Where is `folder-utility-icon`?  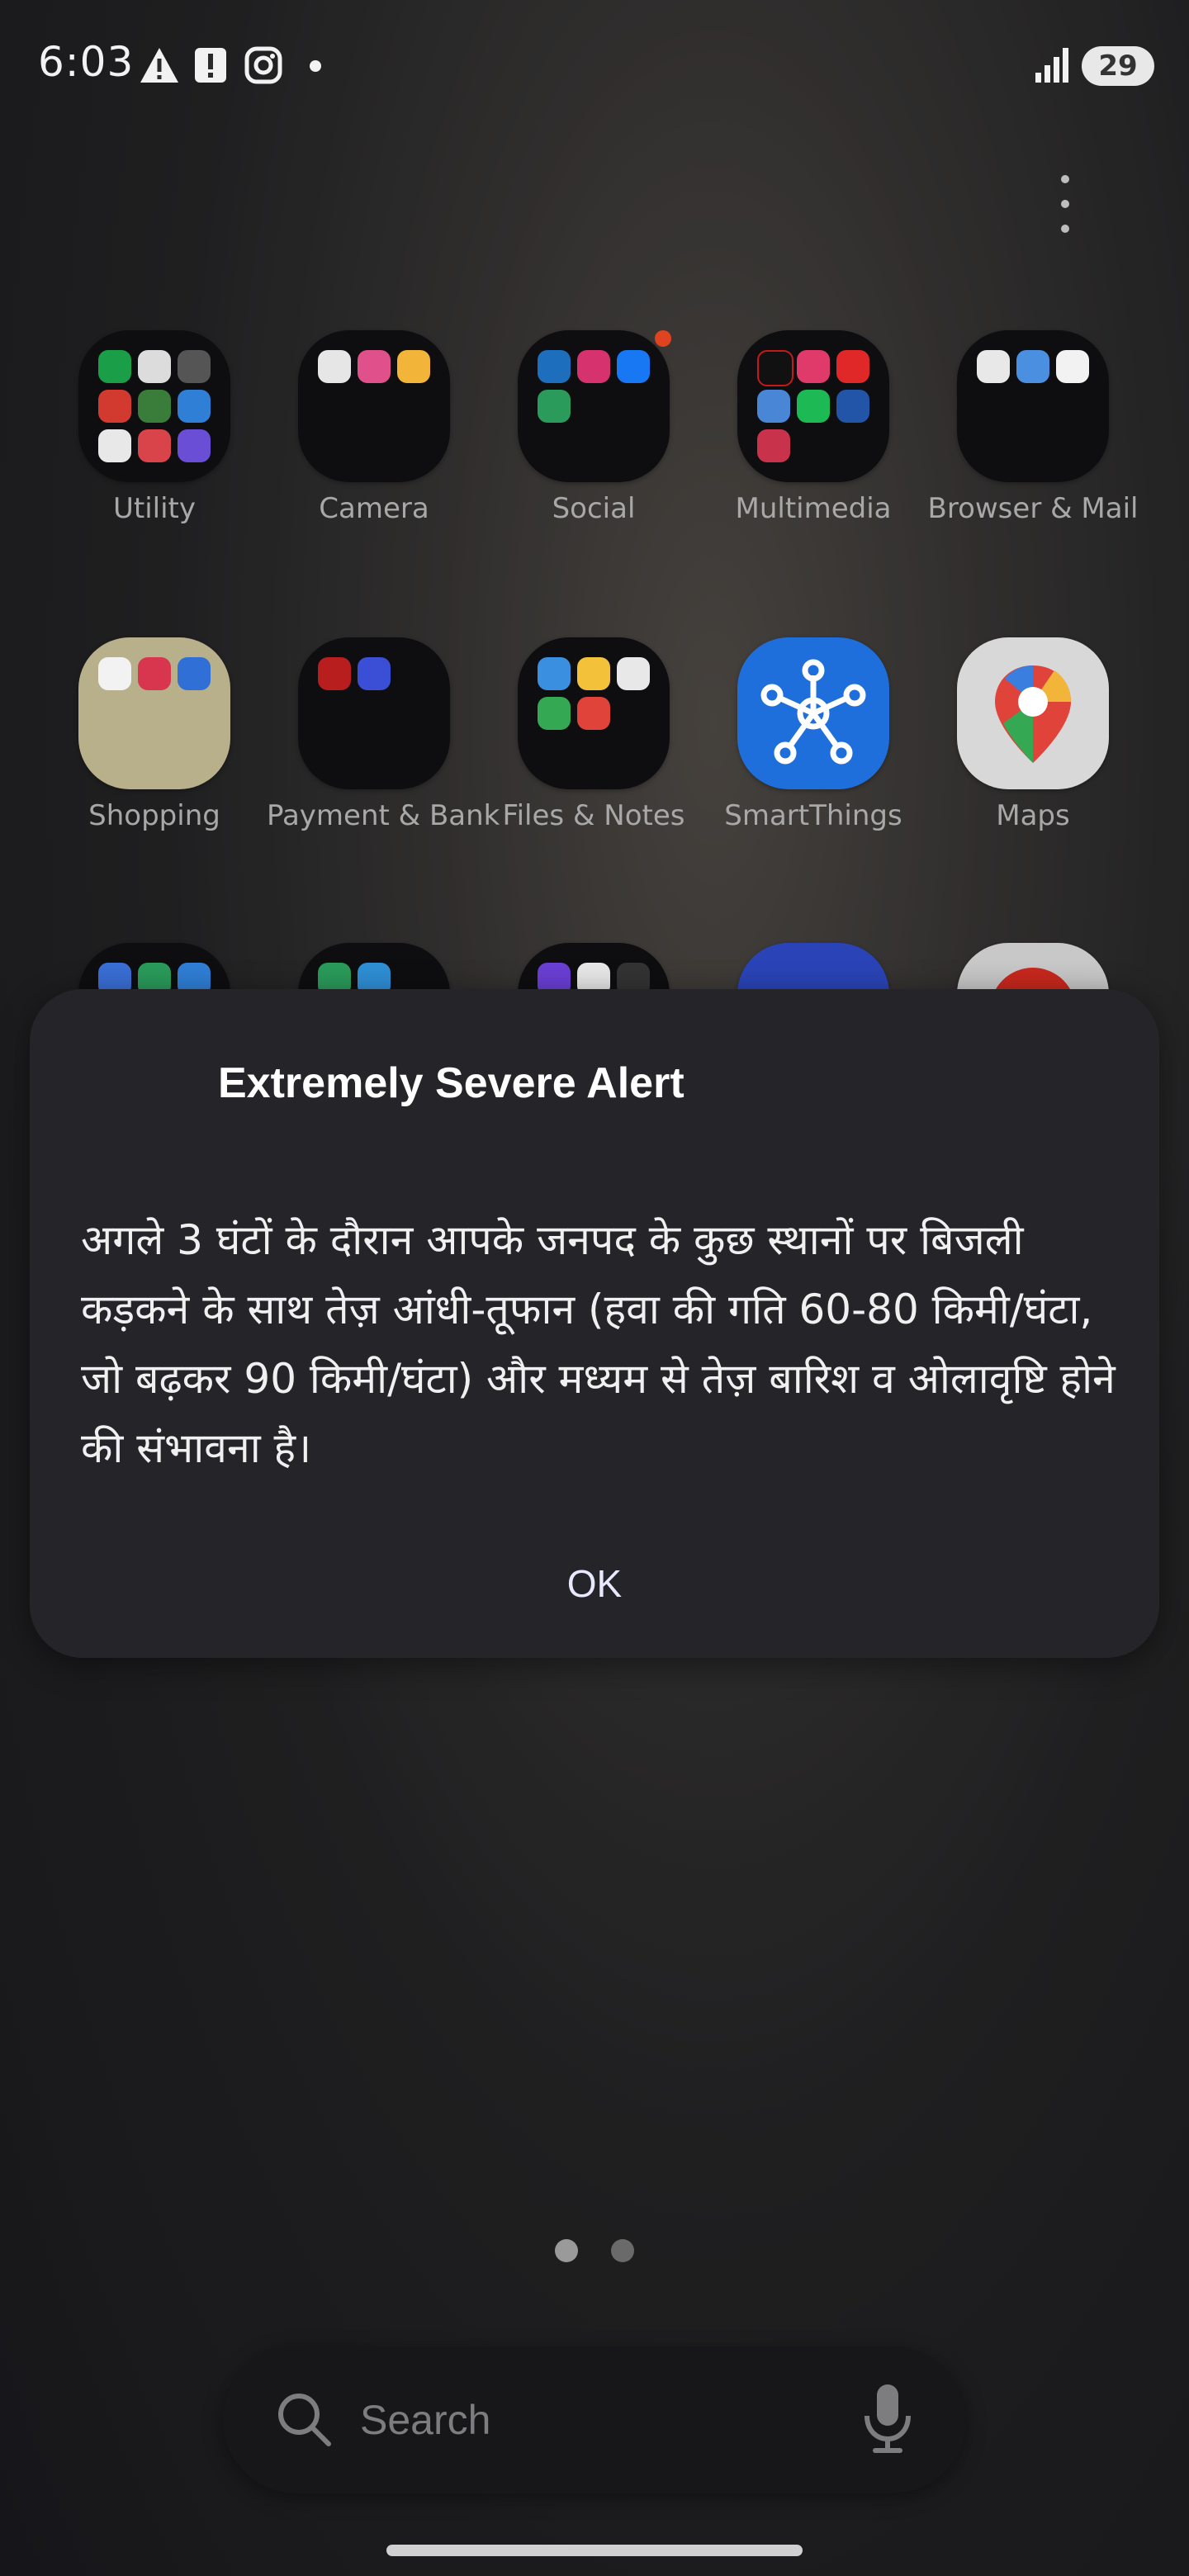
folder-utility-icon is located at coordinates (154, 406).